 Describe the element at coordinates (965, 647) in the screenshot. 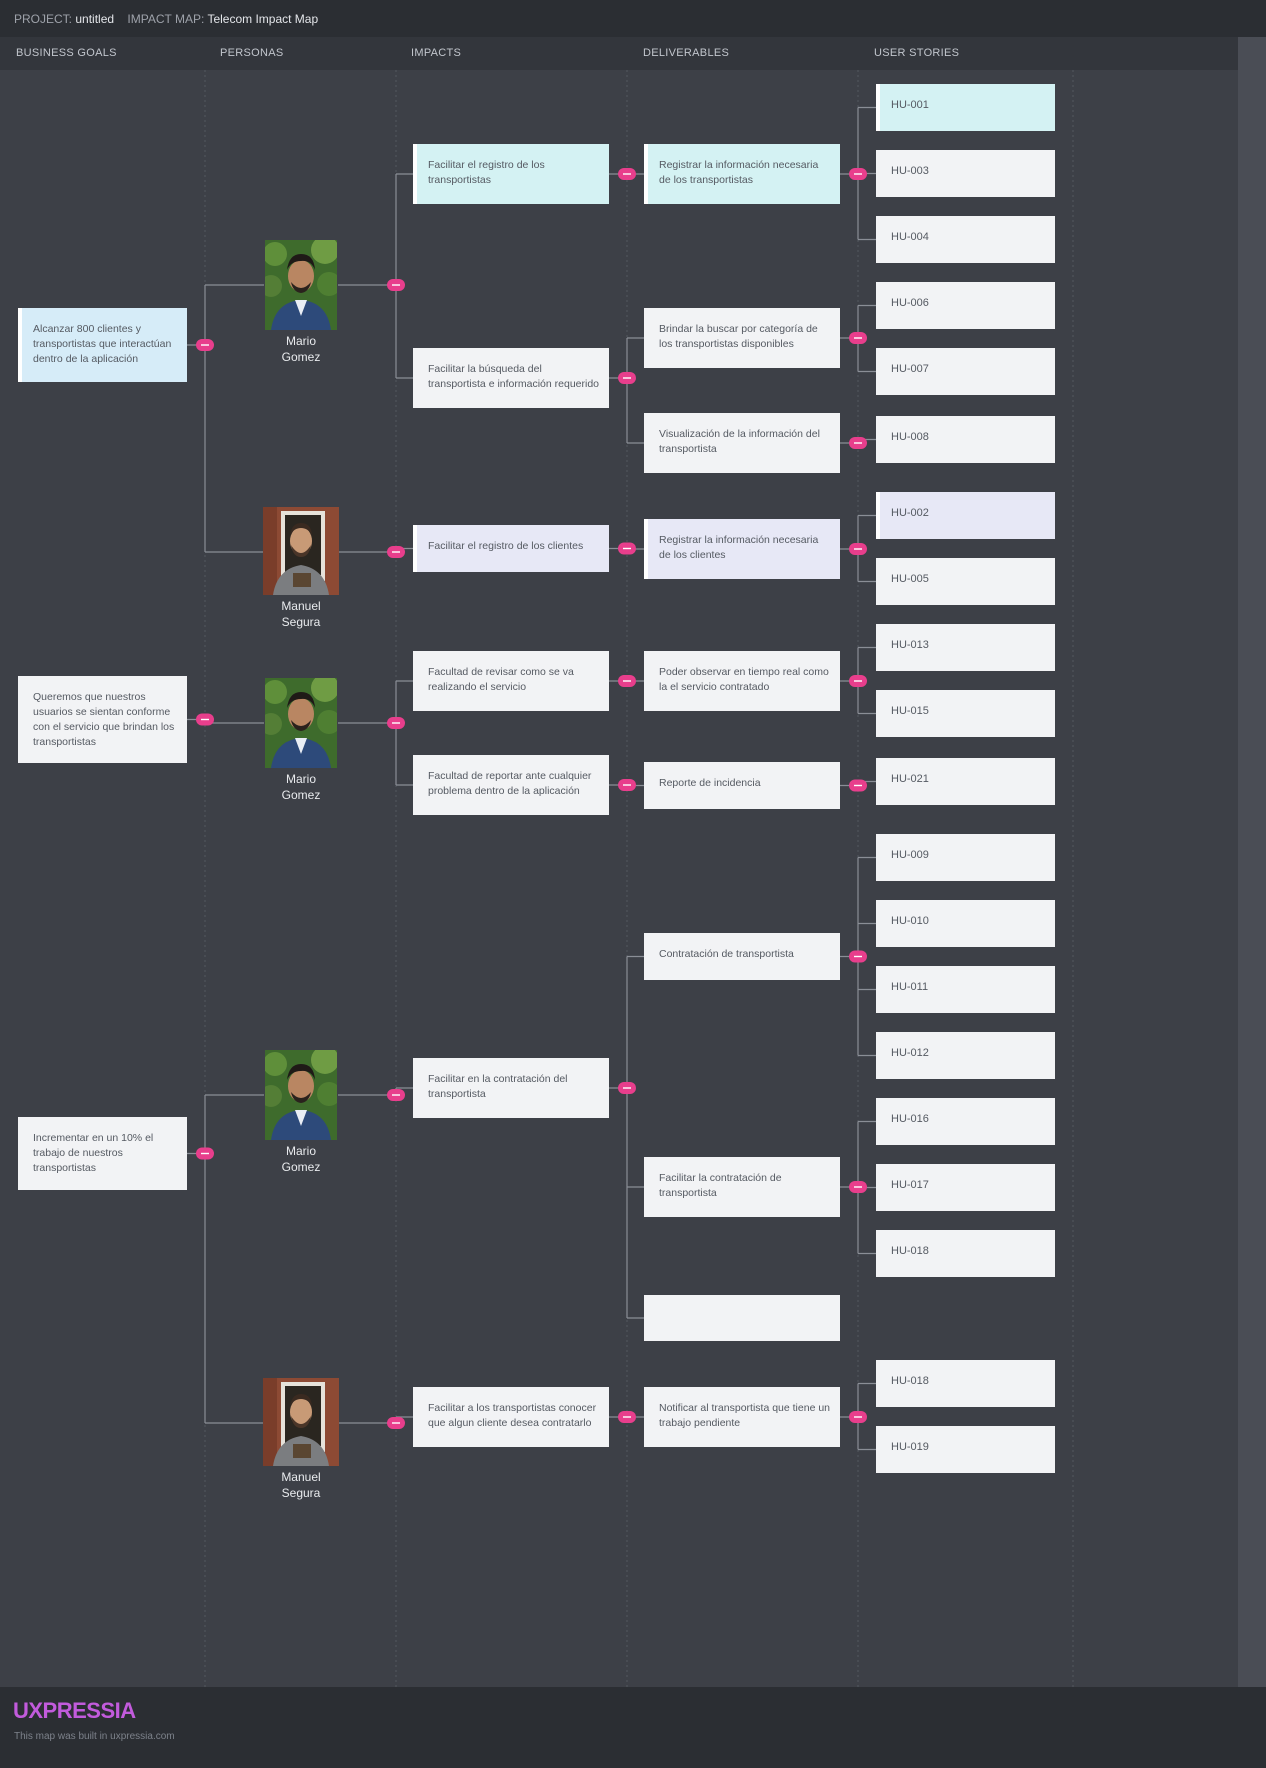

I see `user-story-card: HU-013` at that location.